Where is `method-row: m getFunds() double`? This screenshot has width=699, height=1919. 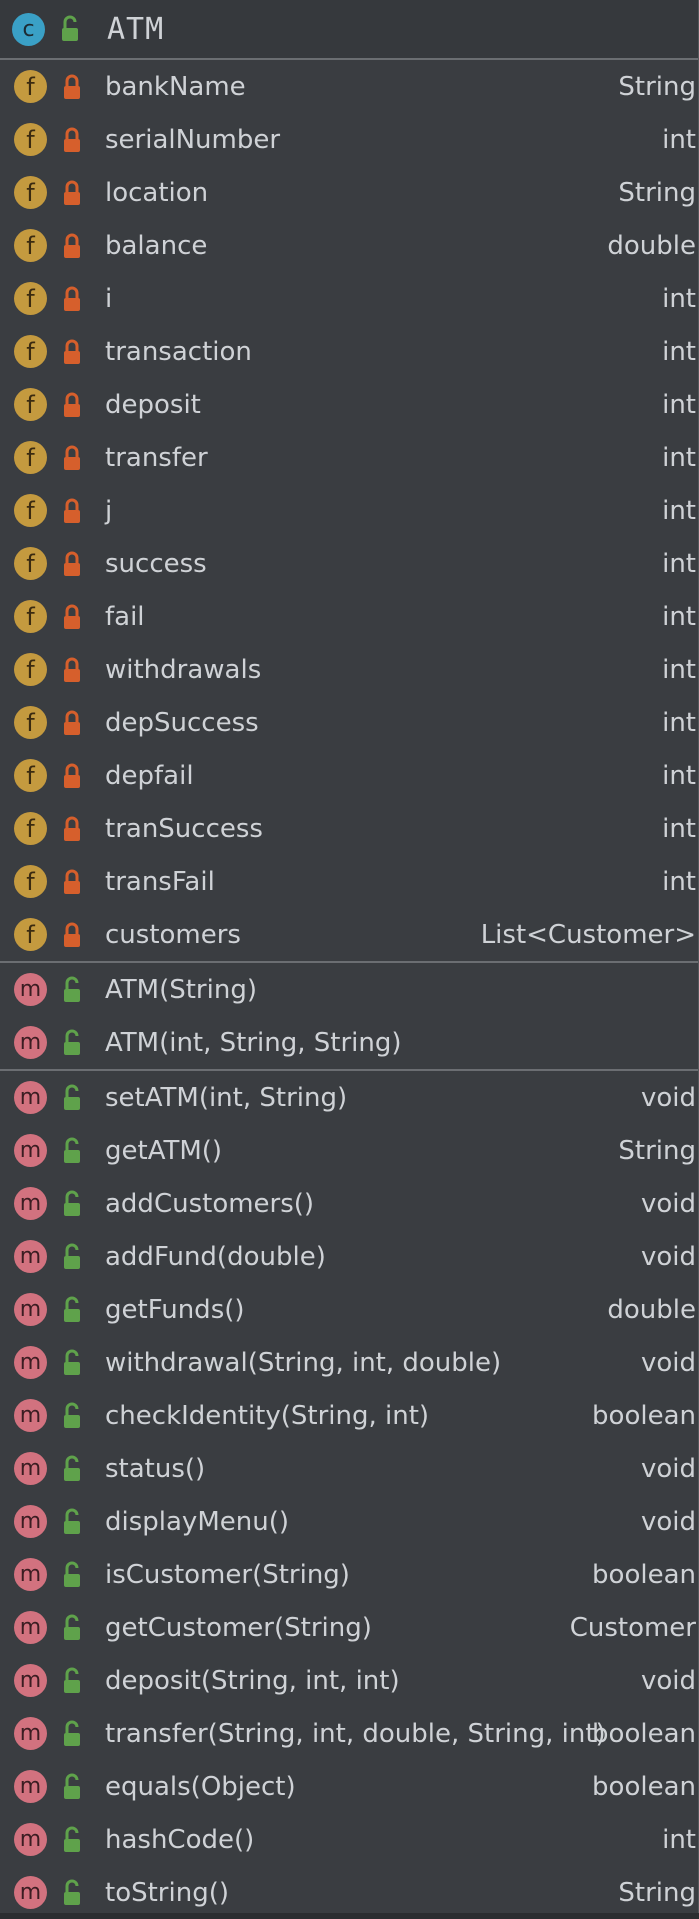
method-row: m getFunds() double is located at coordinates (349, 1309).